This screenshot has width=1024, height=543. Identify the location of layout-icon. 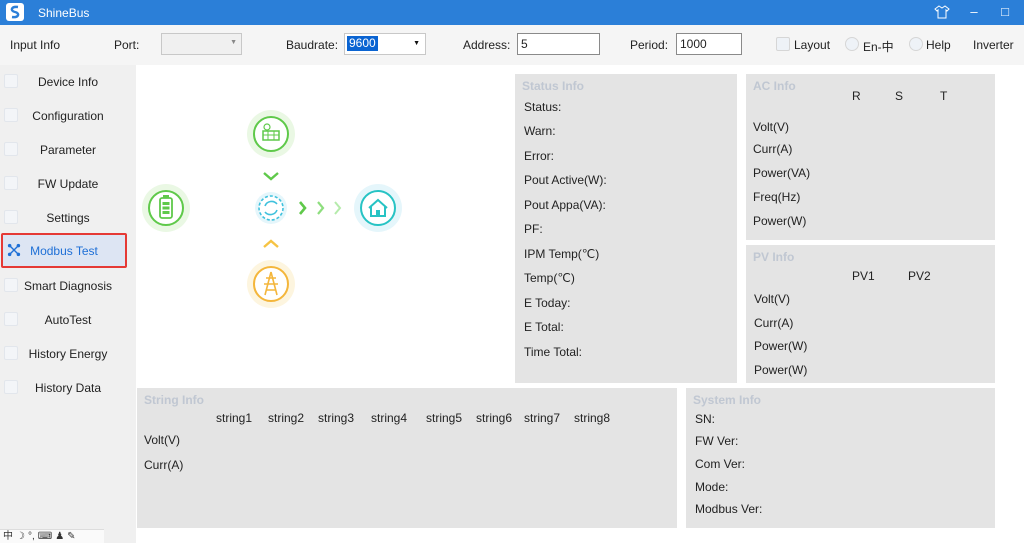
(783, 44).